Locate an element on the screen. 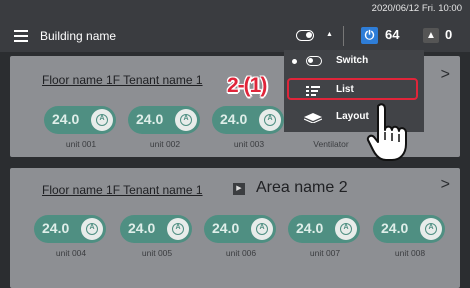 The width and height of the screenshot is (470, 288). alert-icon: ▲ is located at coordinates (431, 35).